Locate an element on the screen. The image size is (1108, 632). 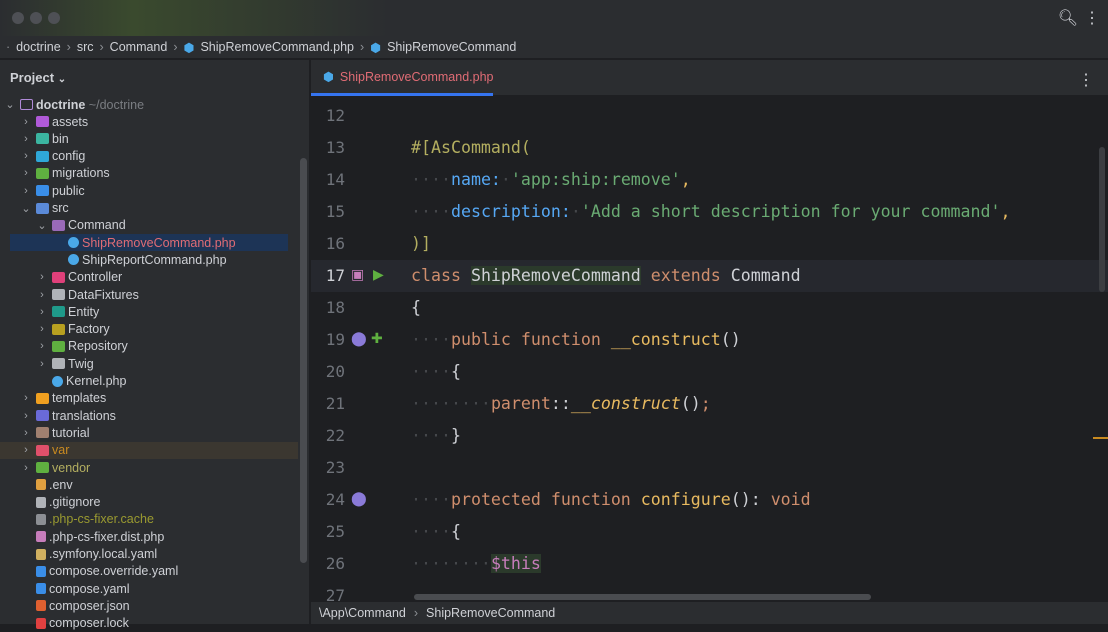
code-line: )] is located at coordinates (421, 244).